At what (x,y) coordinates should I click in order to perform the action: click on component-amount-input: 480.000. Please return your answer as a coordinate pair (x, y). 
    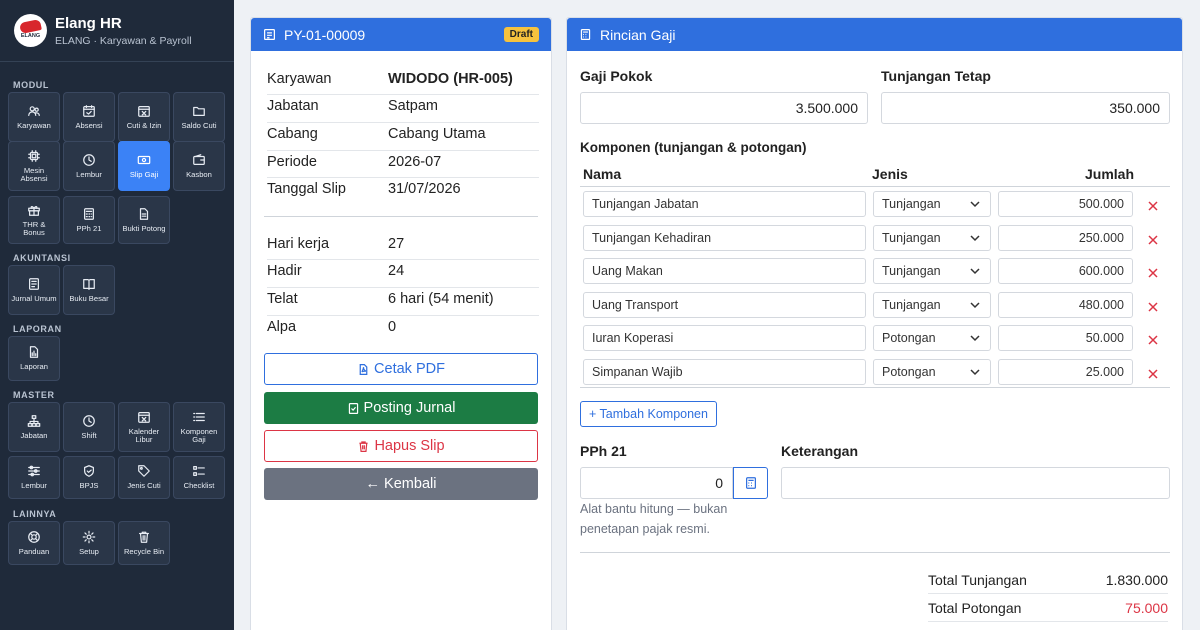
    Looking at the image, I should click on (1065, 305).